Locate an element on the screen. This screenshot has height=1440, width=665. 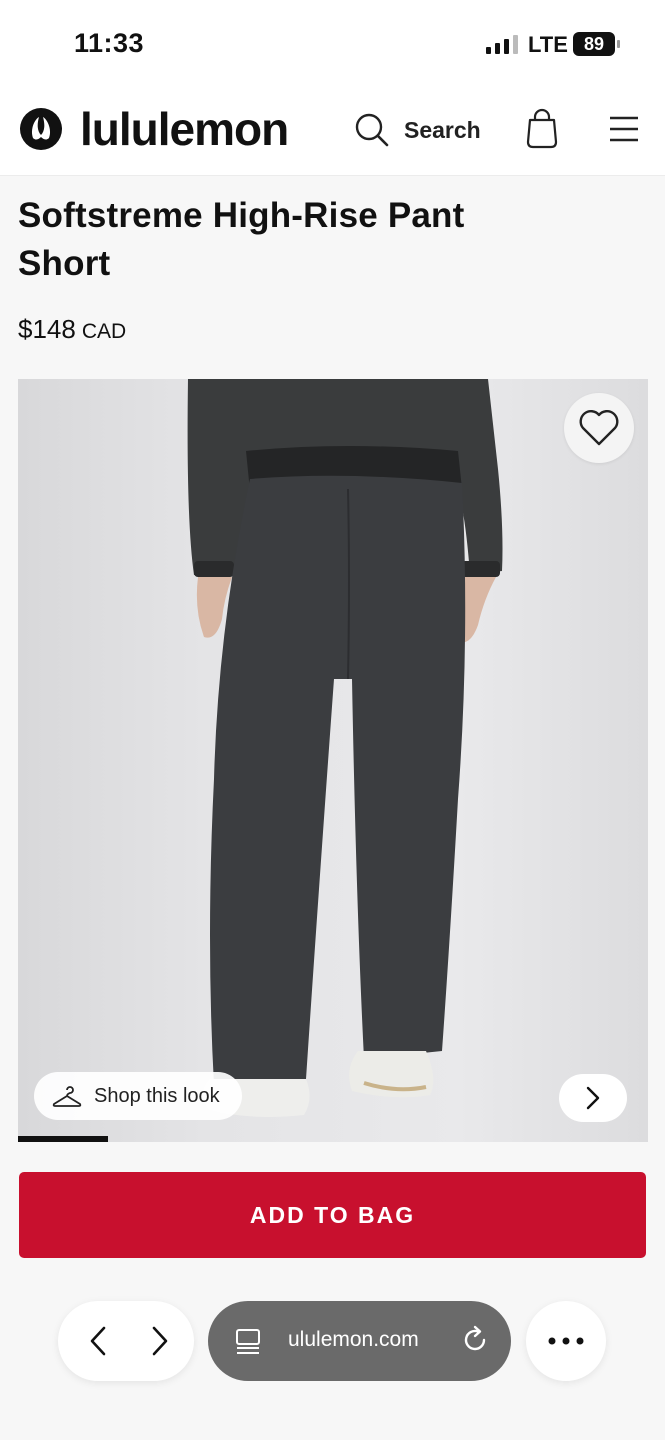
lululemon-logo-icon is located at coordinates (41, 129).